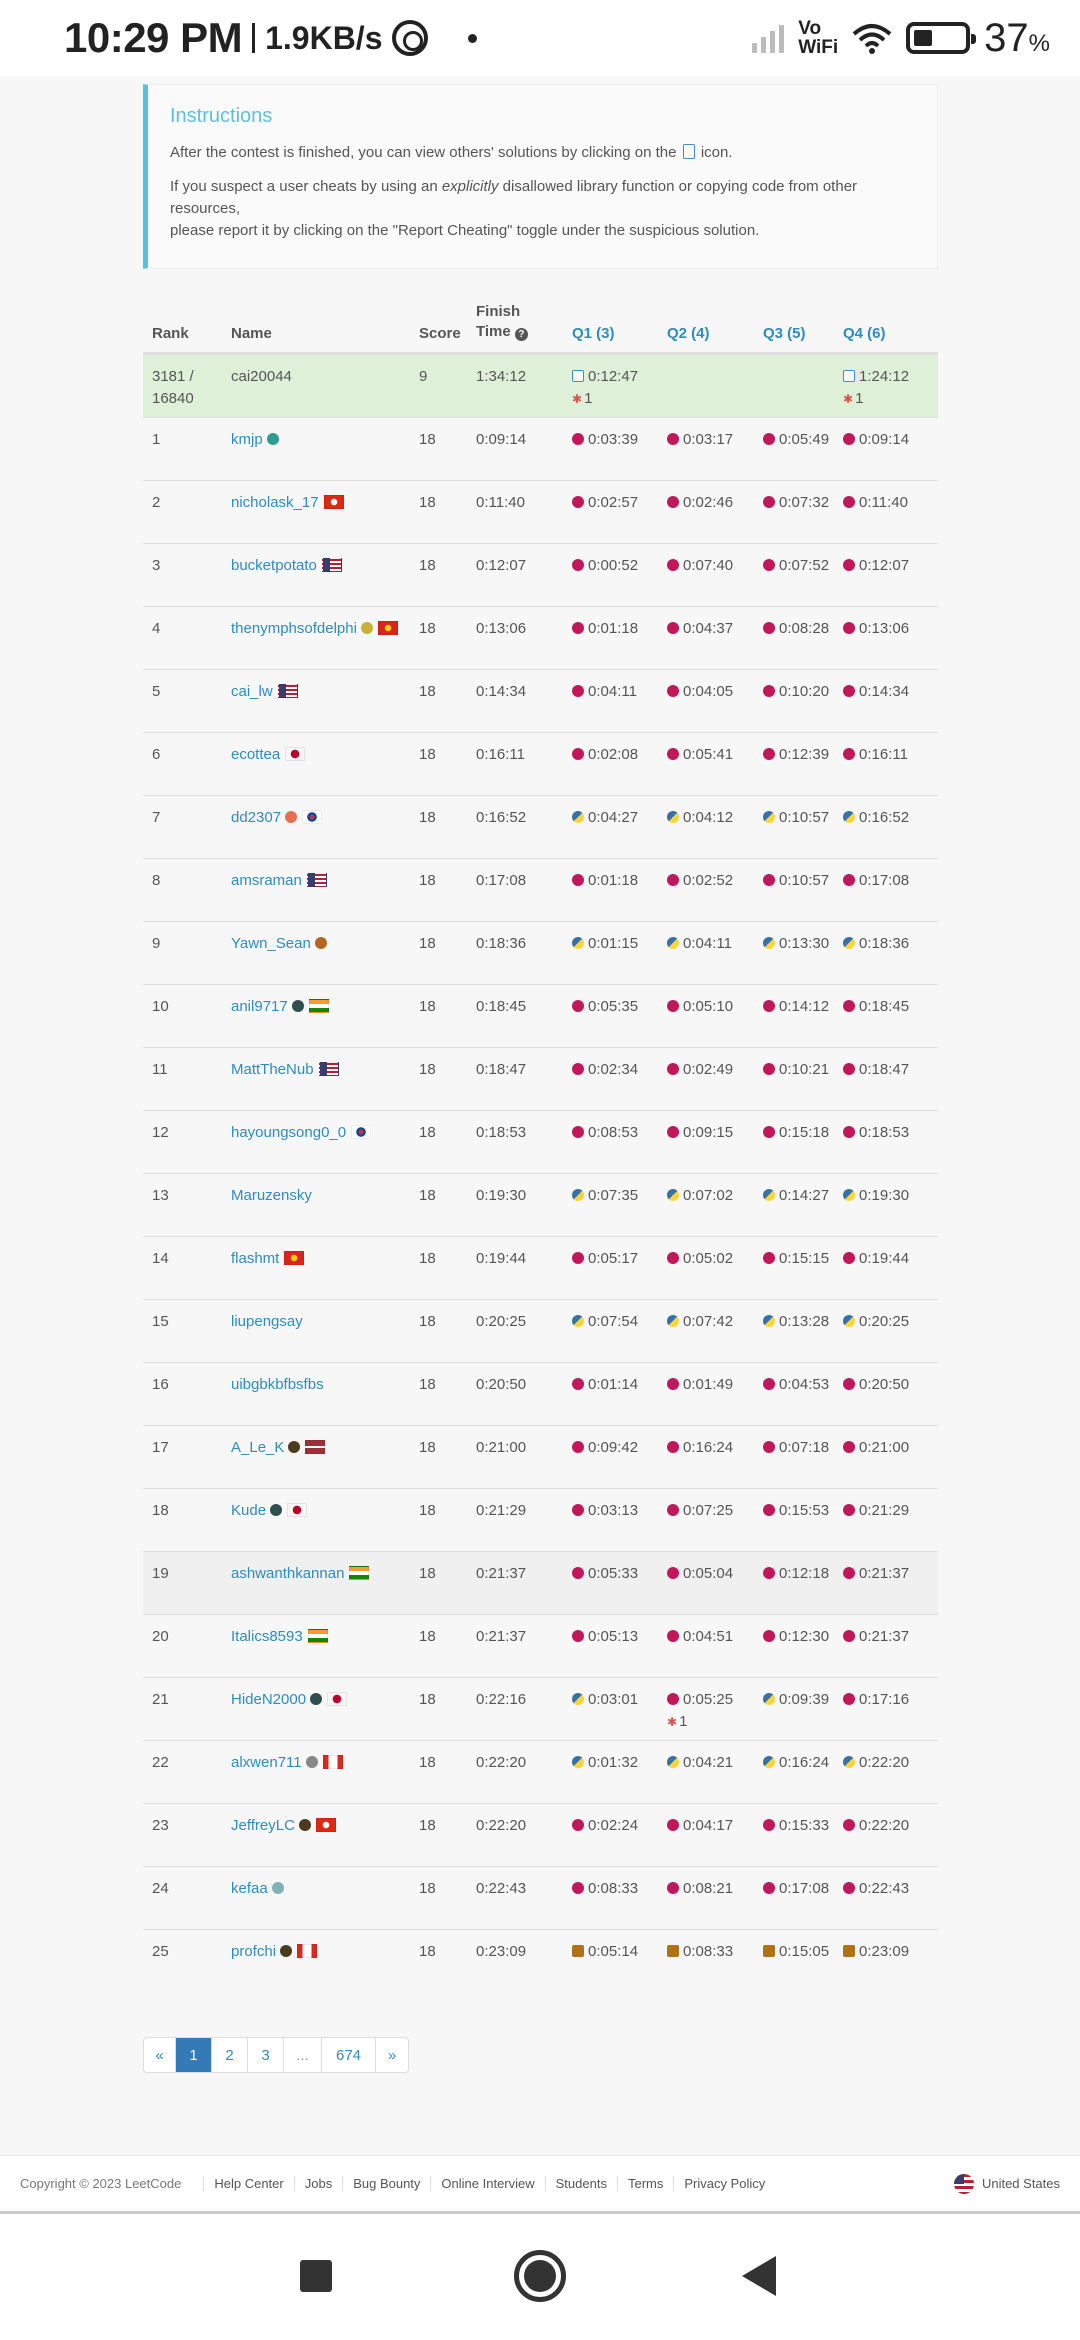 This screenshot has height=2340, width=1080. I want to click on username-link: bucketpotato, so click(274, 565).